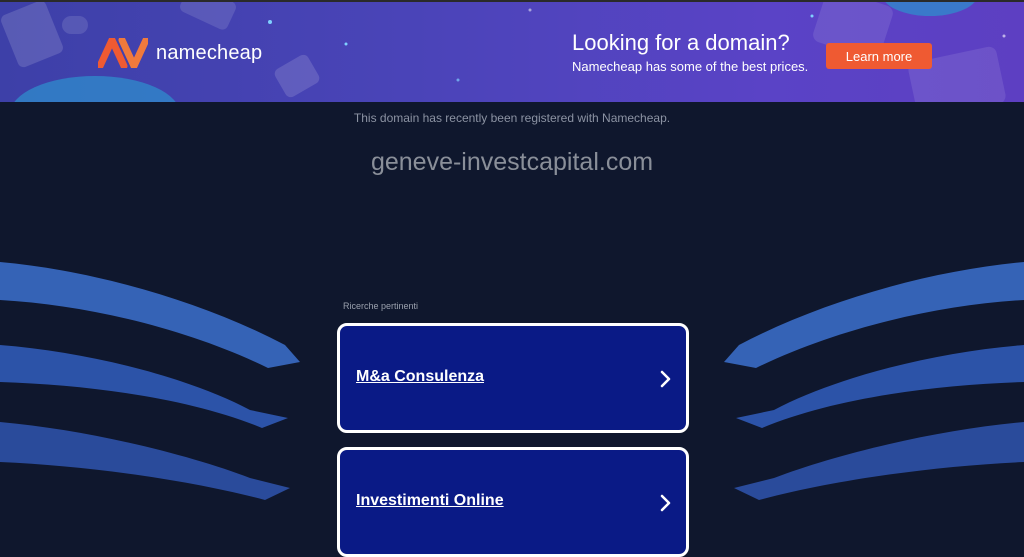 The image size is (1024, 557). I want to click on result-label: Investimenti Online, so click(430, 500).